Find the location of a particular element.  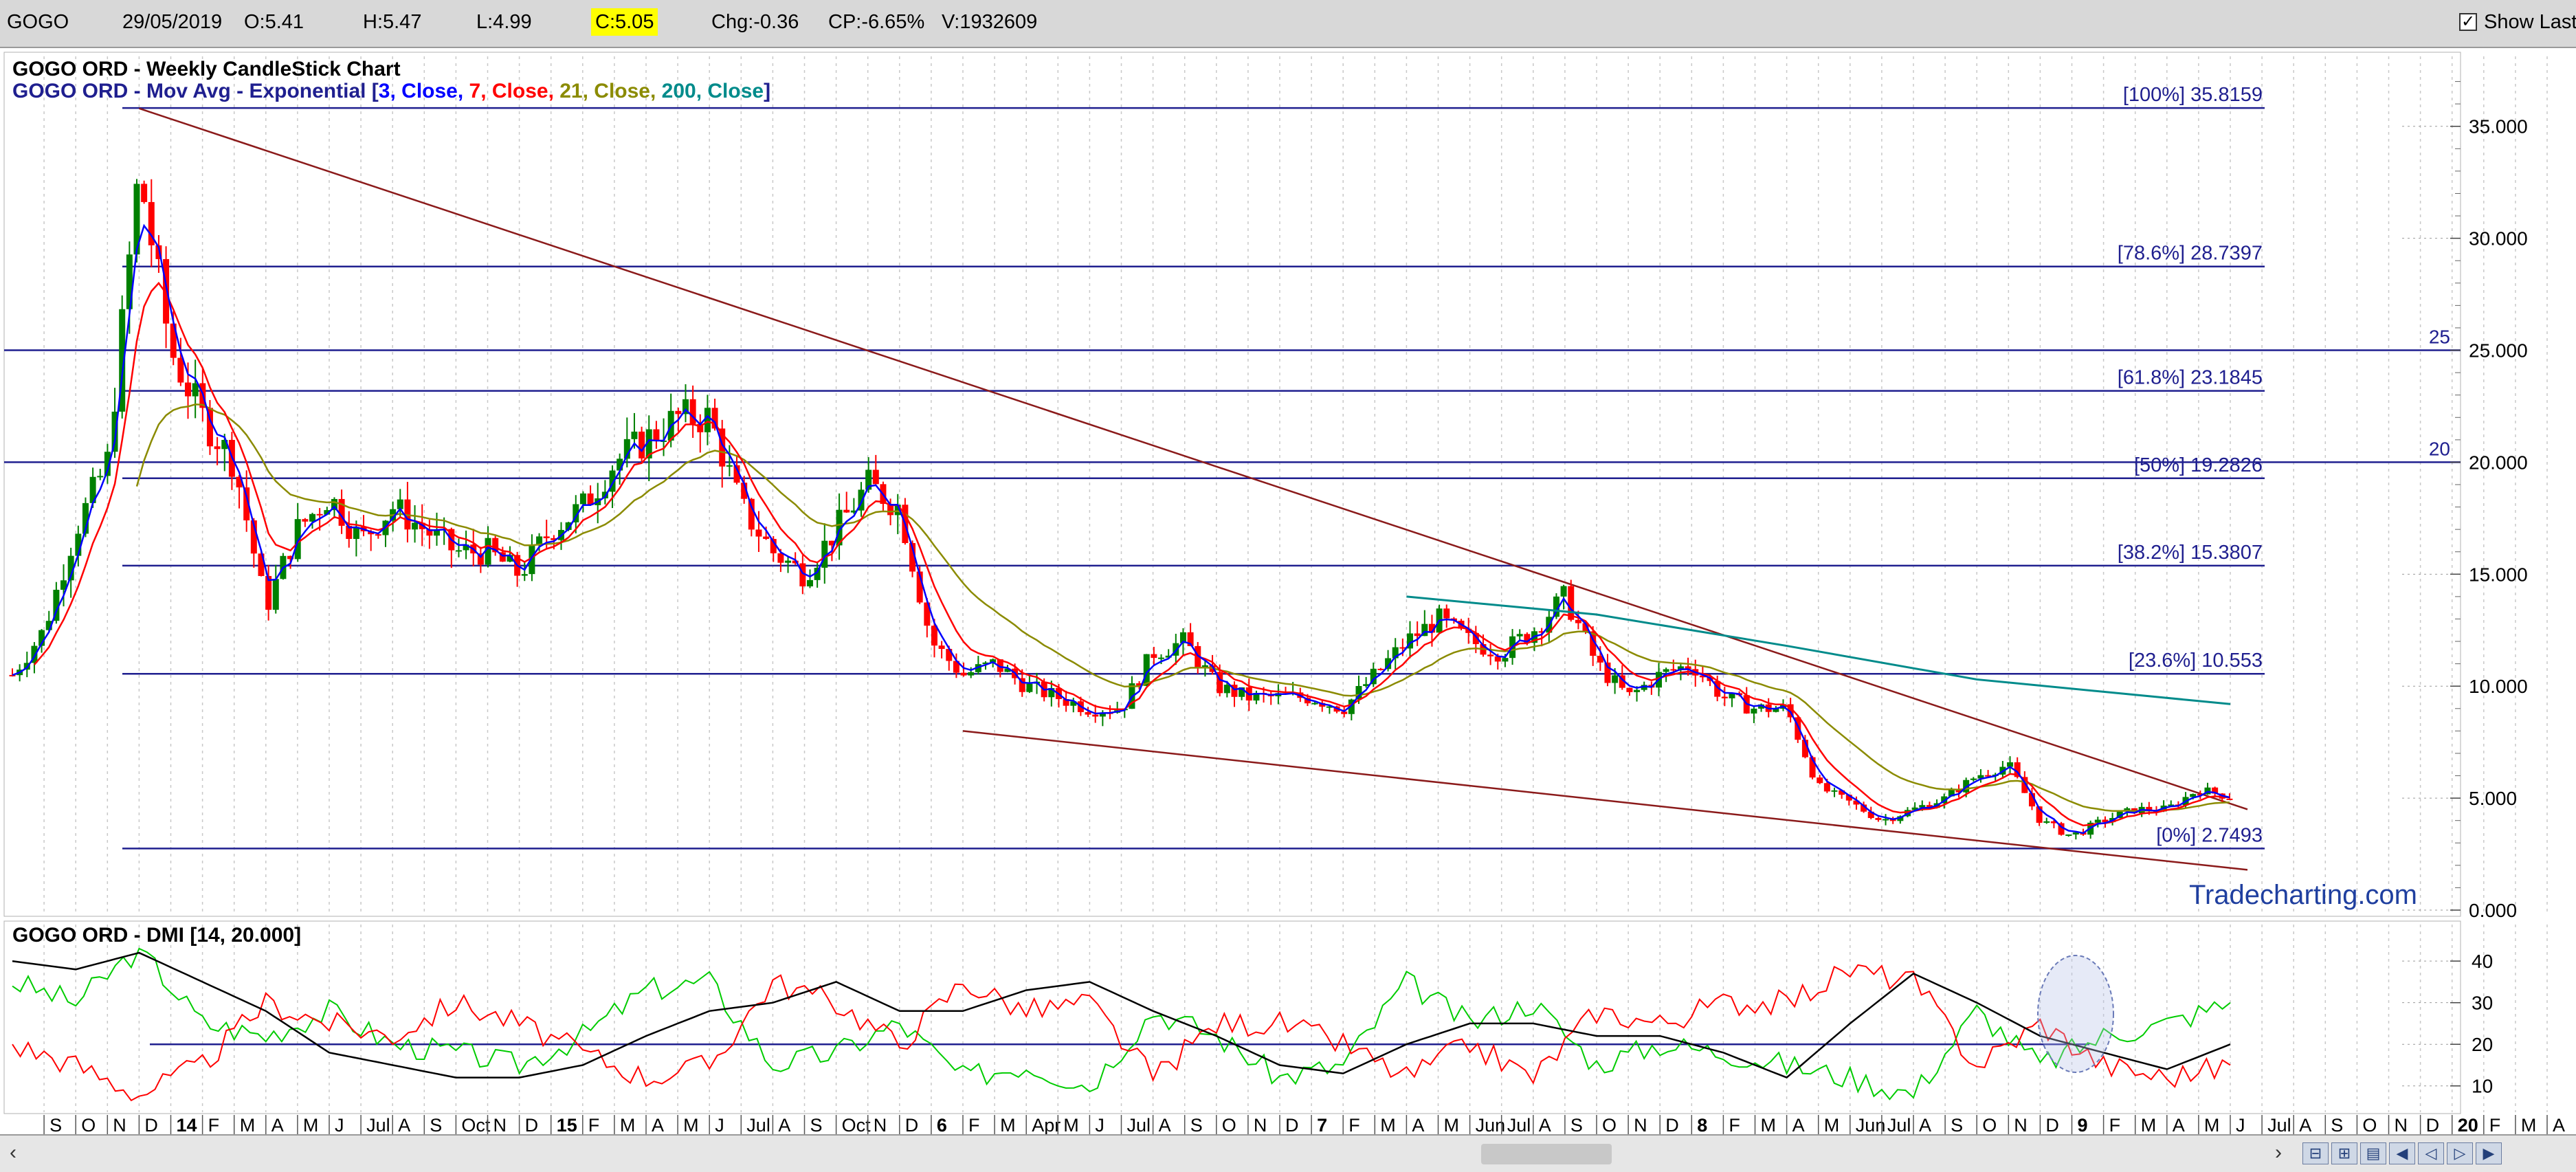

ma-legend-part: 7, Close, is located at coordinates (514, 91).